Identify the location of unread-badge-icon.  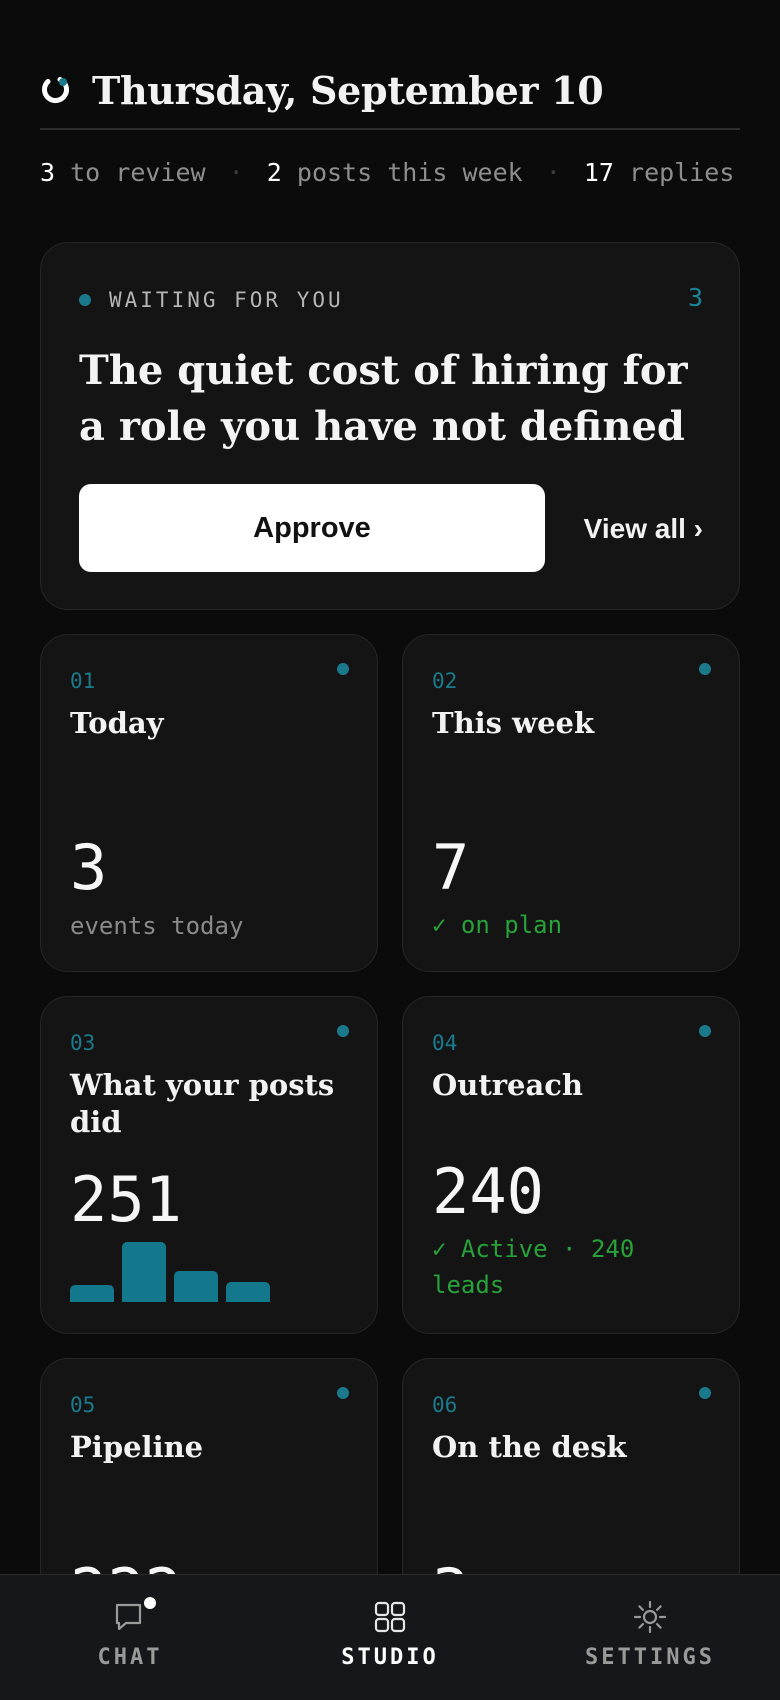
(150, 1603).